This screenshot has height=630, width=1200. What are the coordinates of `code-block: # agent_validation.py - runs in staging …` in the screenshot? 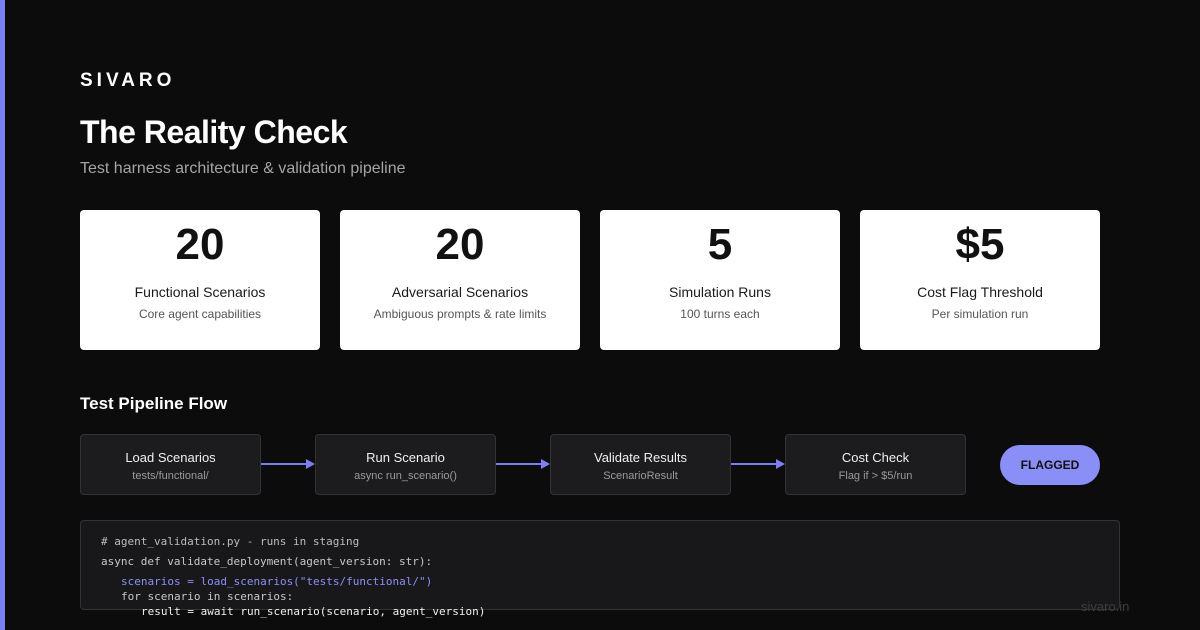 It's located at (600, 569).